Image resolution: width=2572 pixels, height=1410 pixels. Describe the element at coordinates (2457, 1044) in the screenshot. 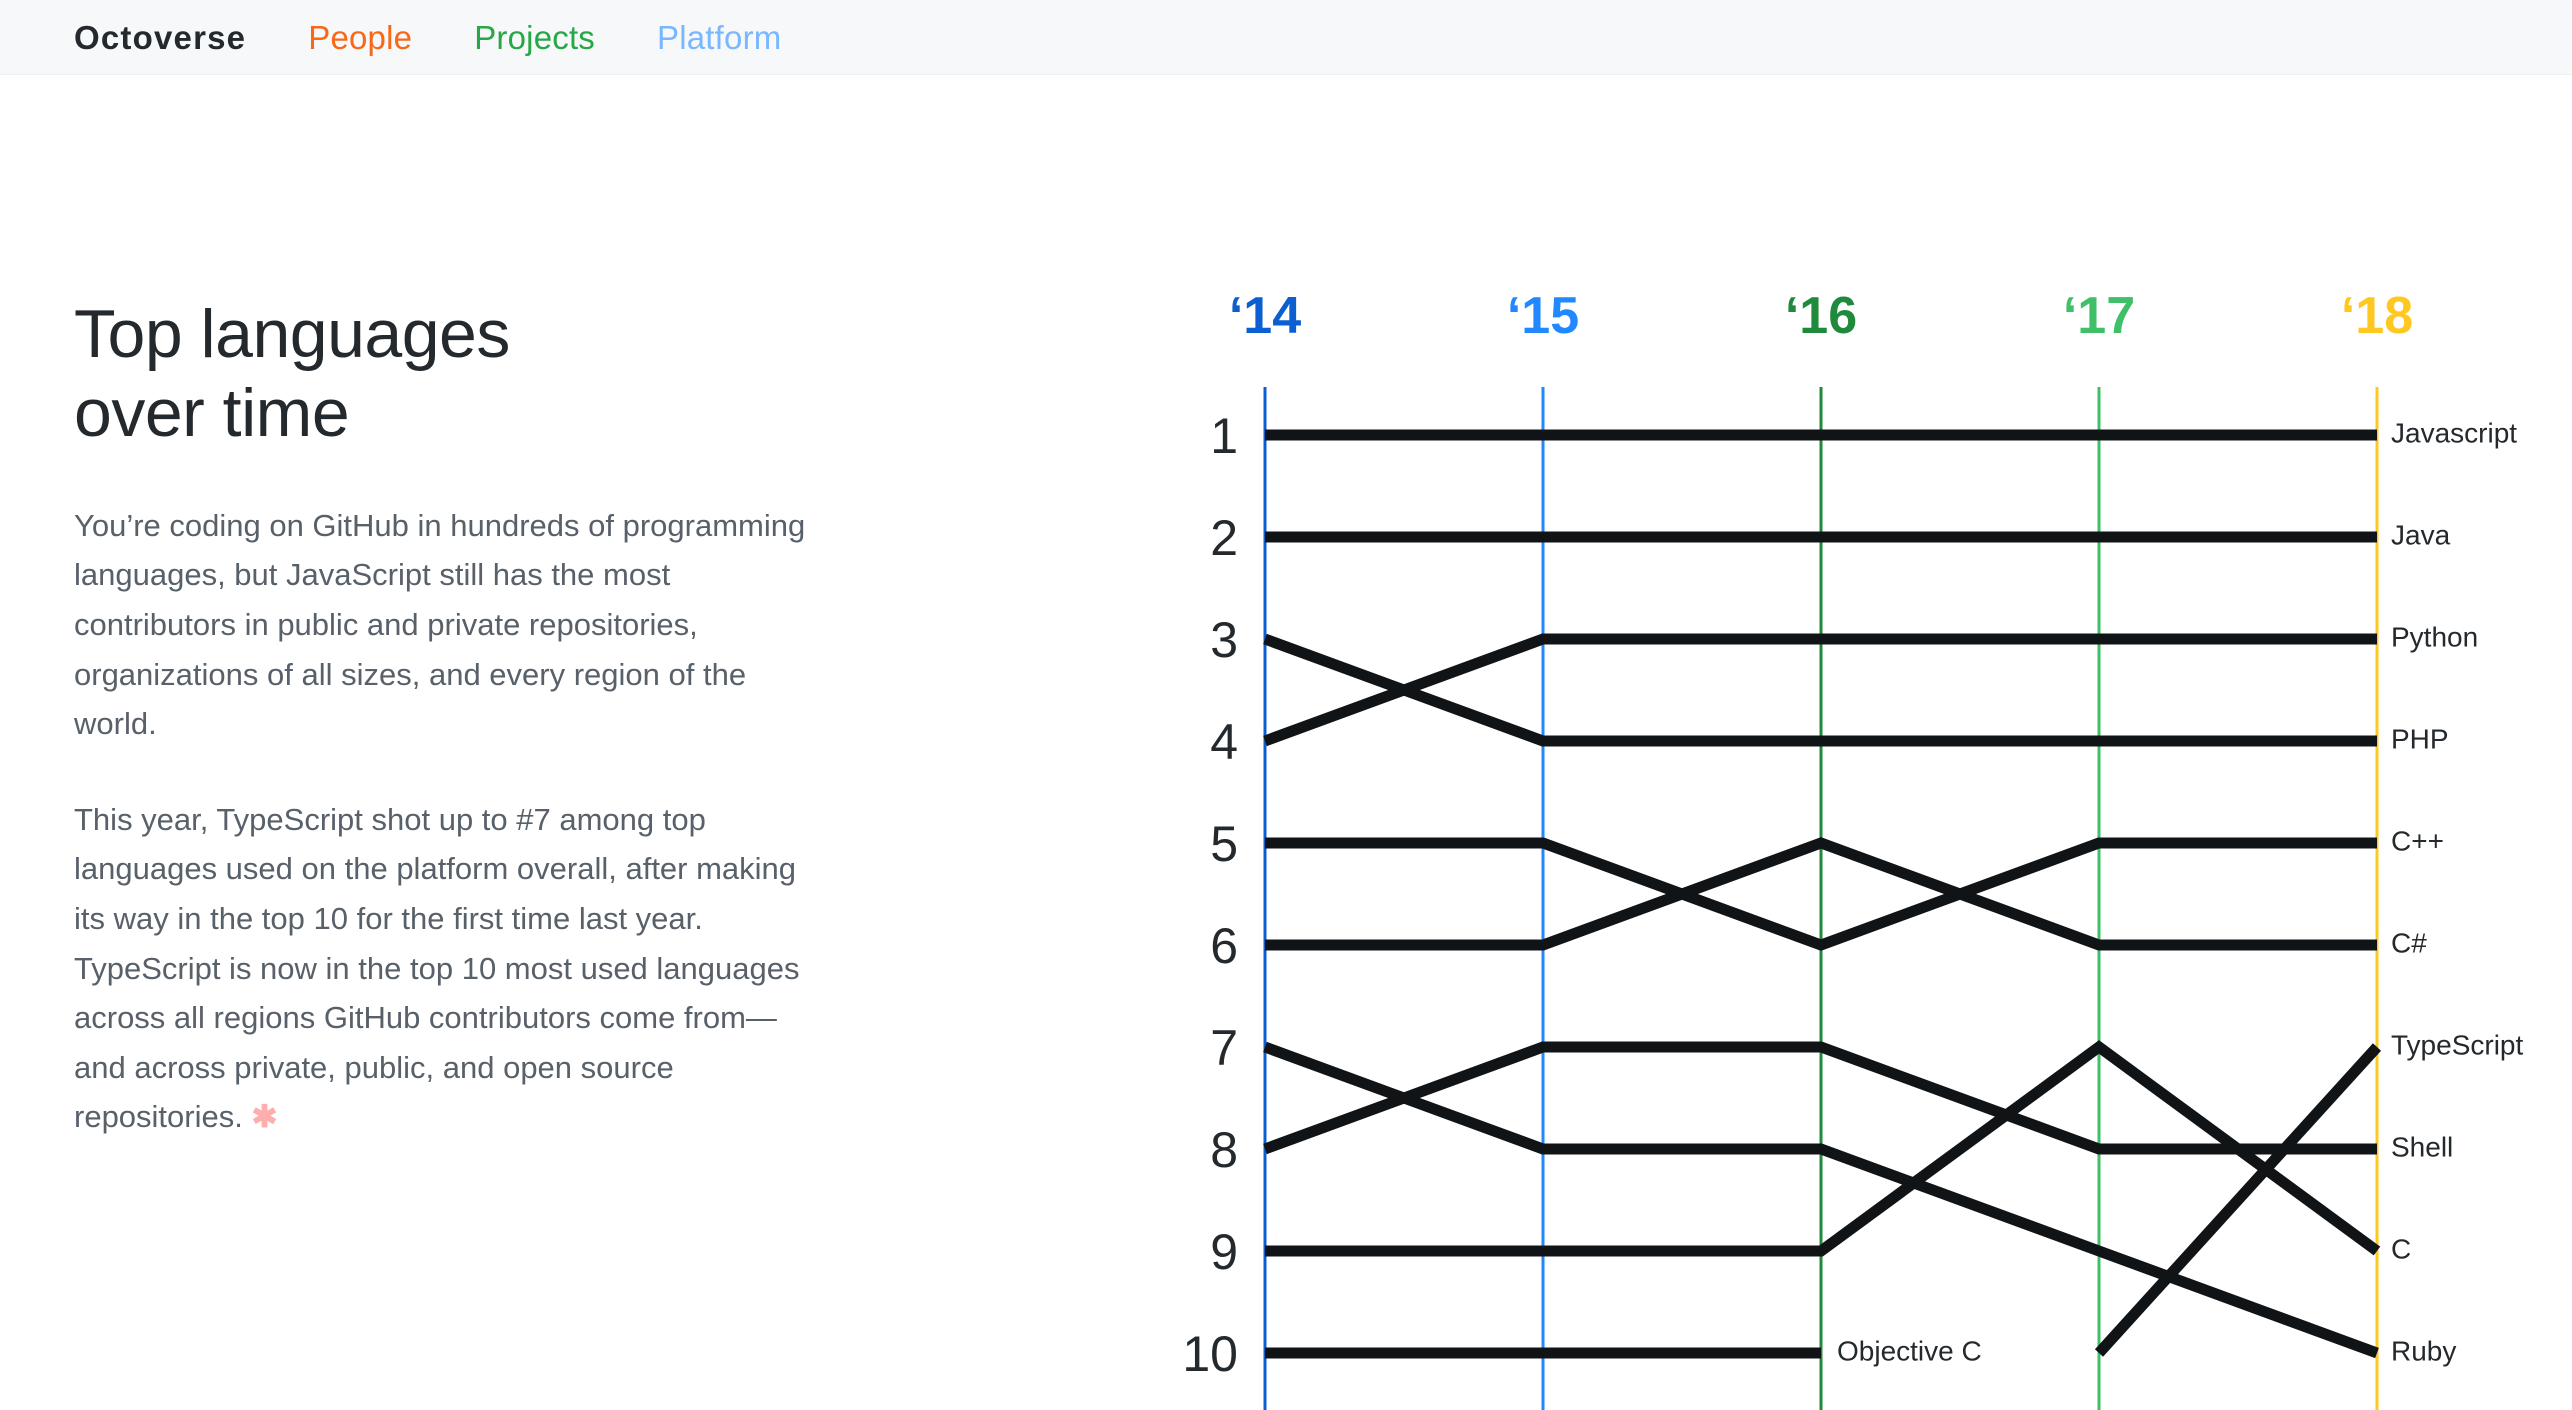

I see `series-label-typescript: TypeScript` at that location.